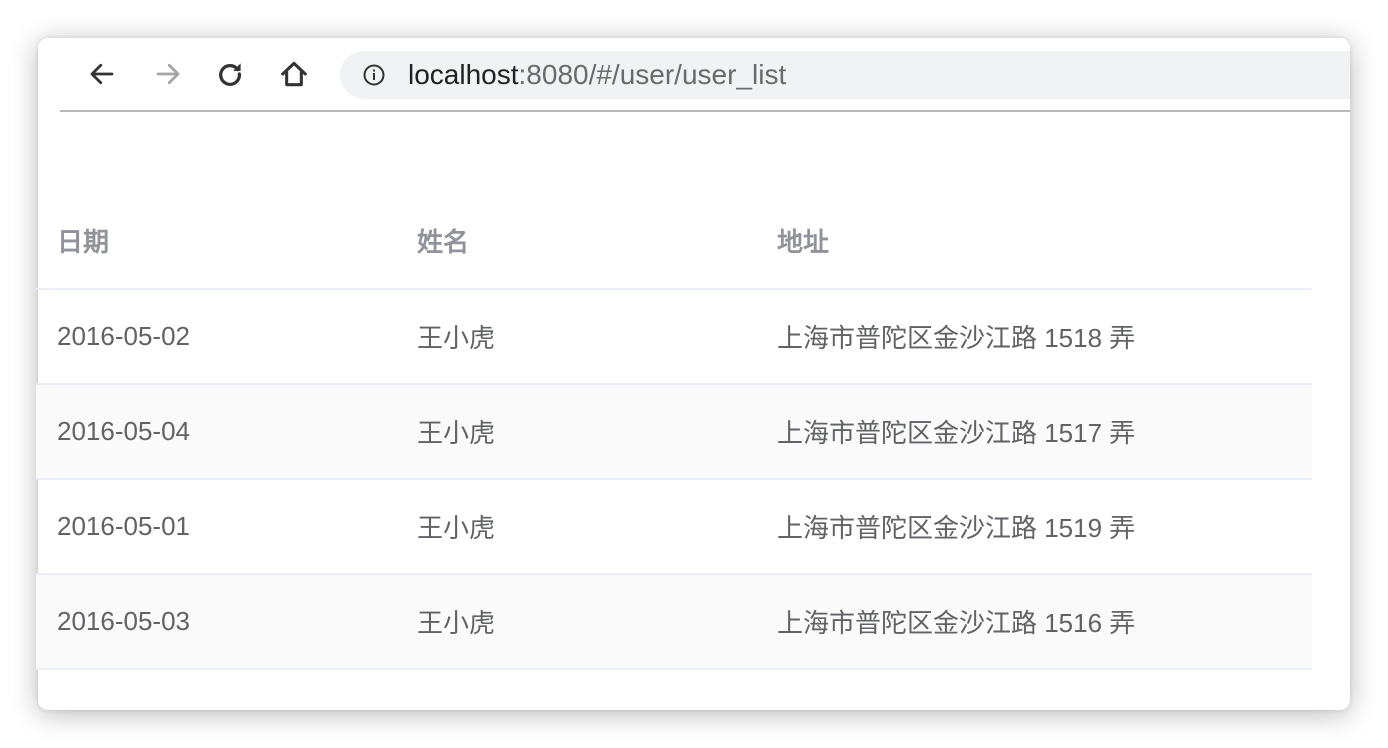 The image size is (1388, 748). I want to click on url-host: localhost, so click(463, 74).